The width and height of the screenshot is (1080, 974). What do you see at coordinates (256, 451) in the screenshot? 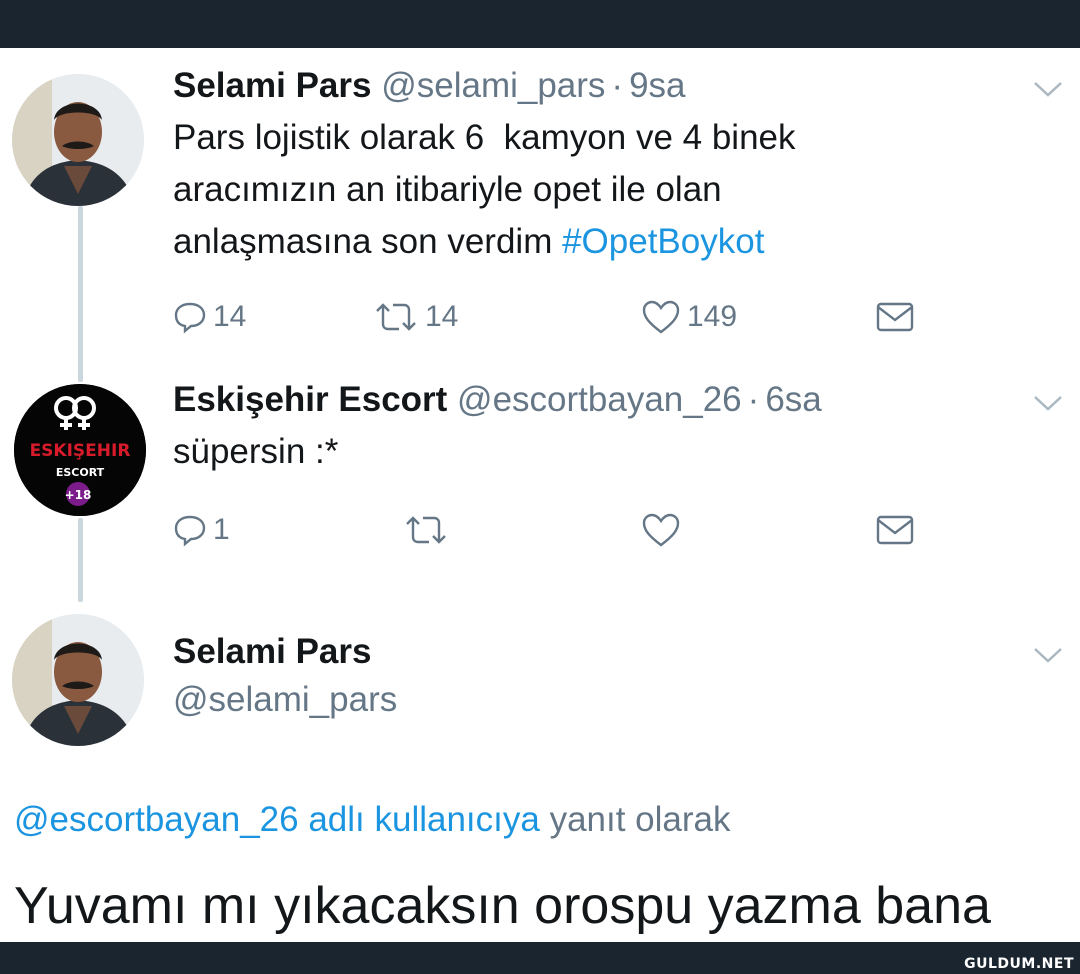
I see `tweet-text-line: süpersin :*` at bounding box center [256, 451].